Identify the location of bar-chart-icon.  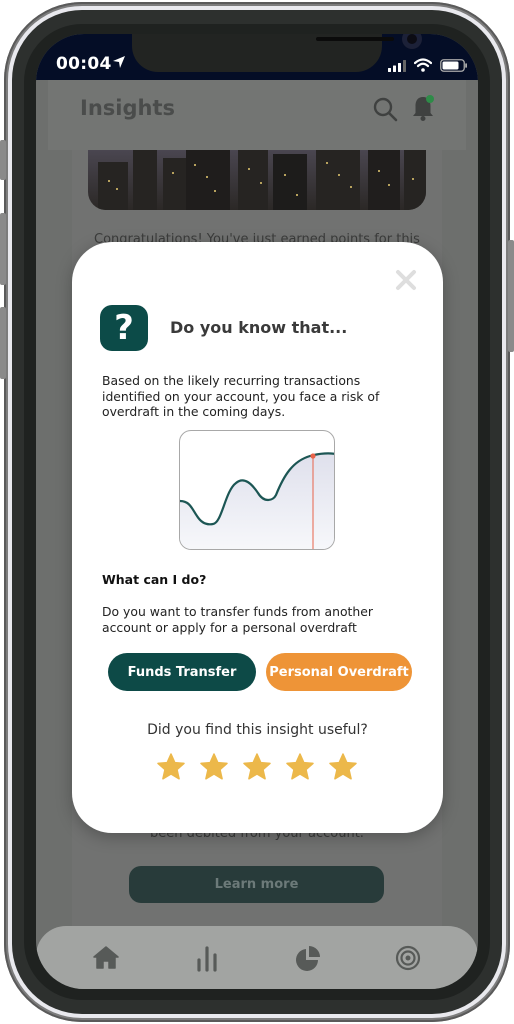
(207, 958).